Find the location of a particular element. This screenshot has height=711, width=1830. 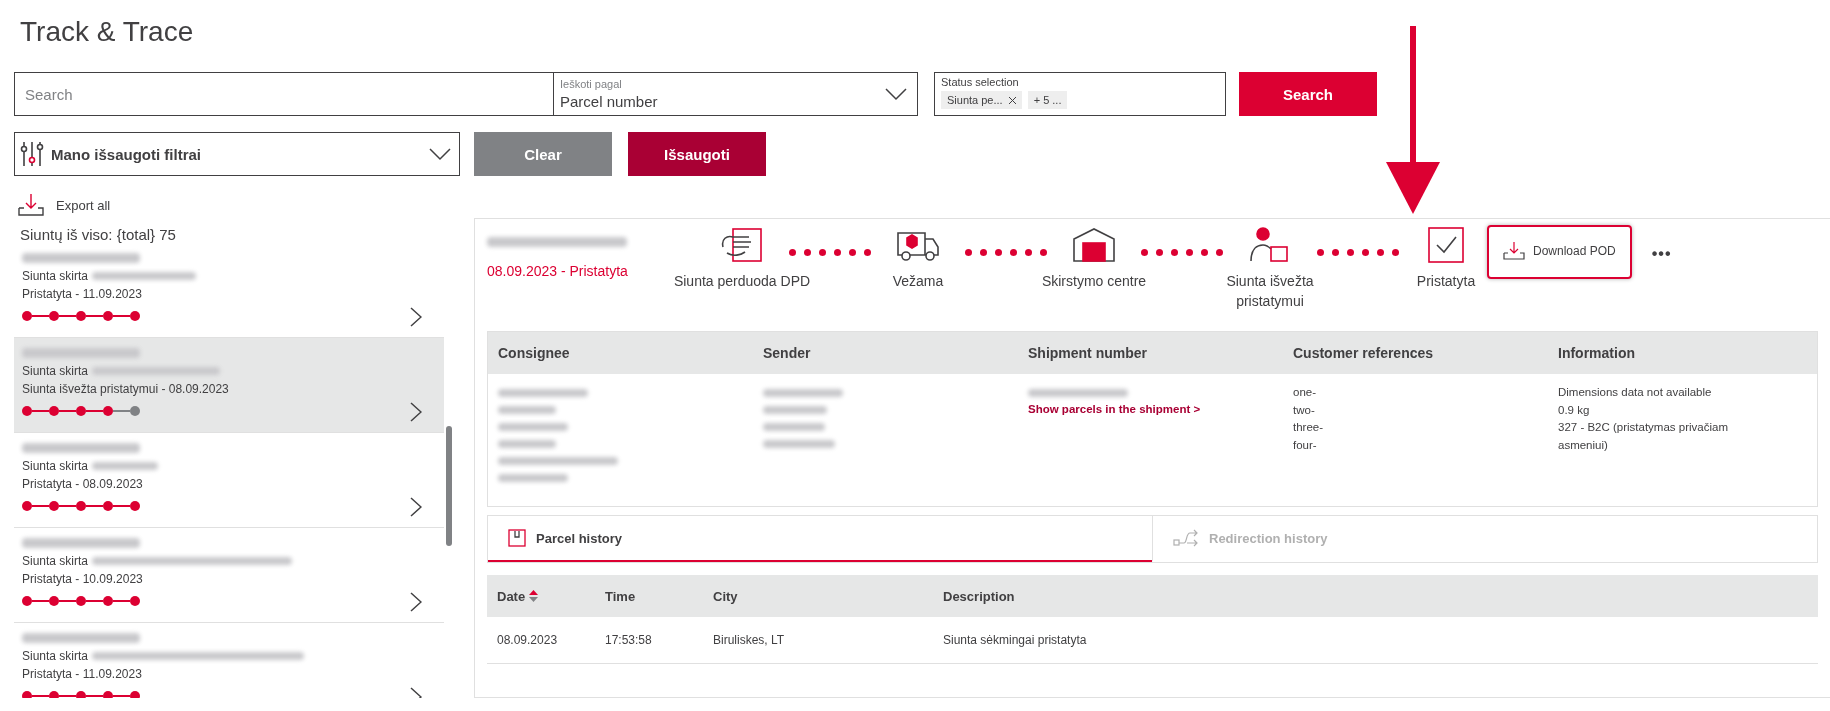

close-icon is located at coordinates (1012, 100).